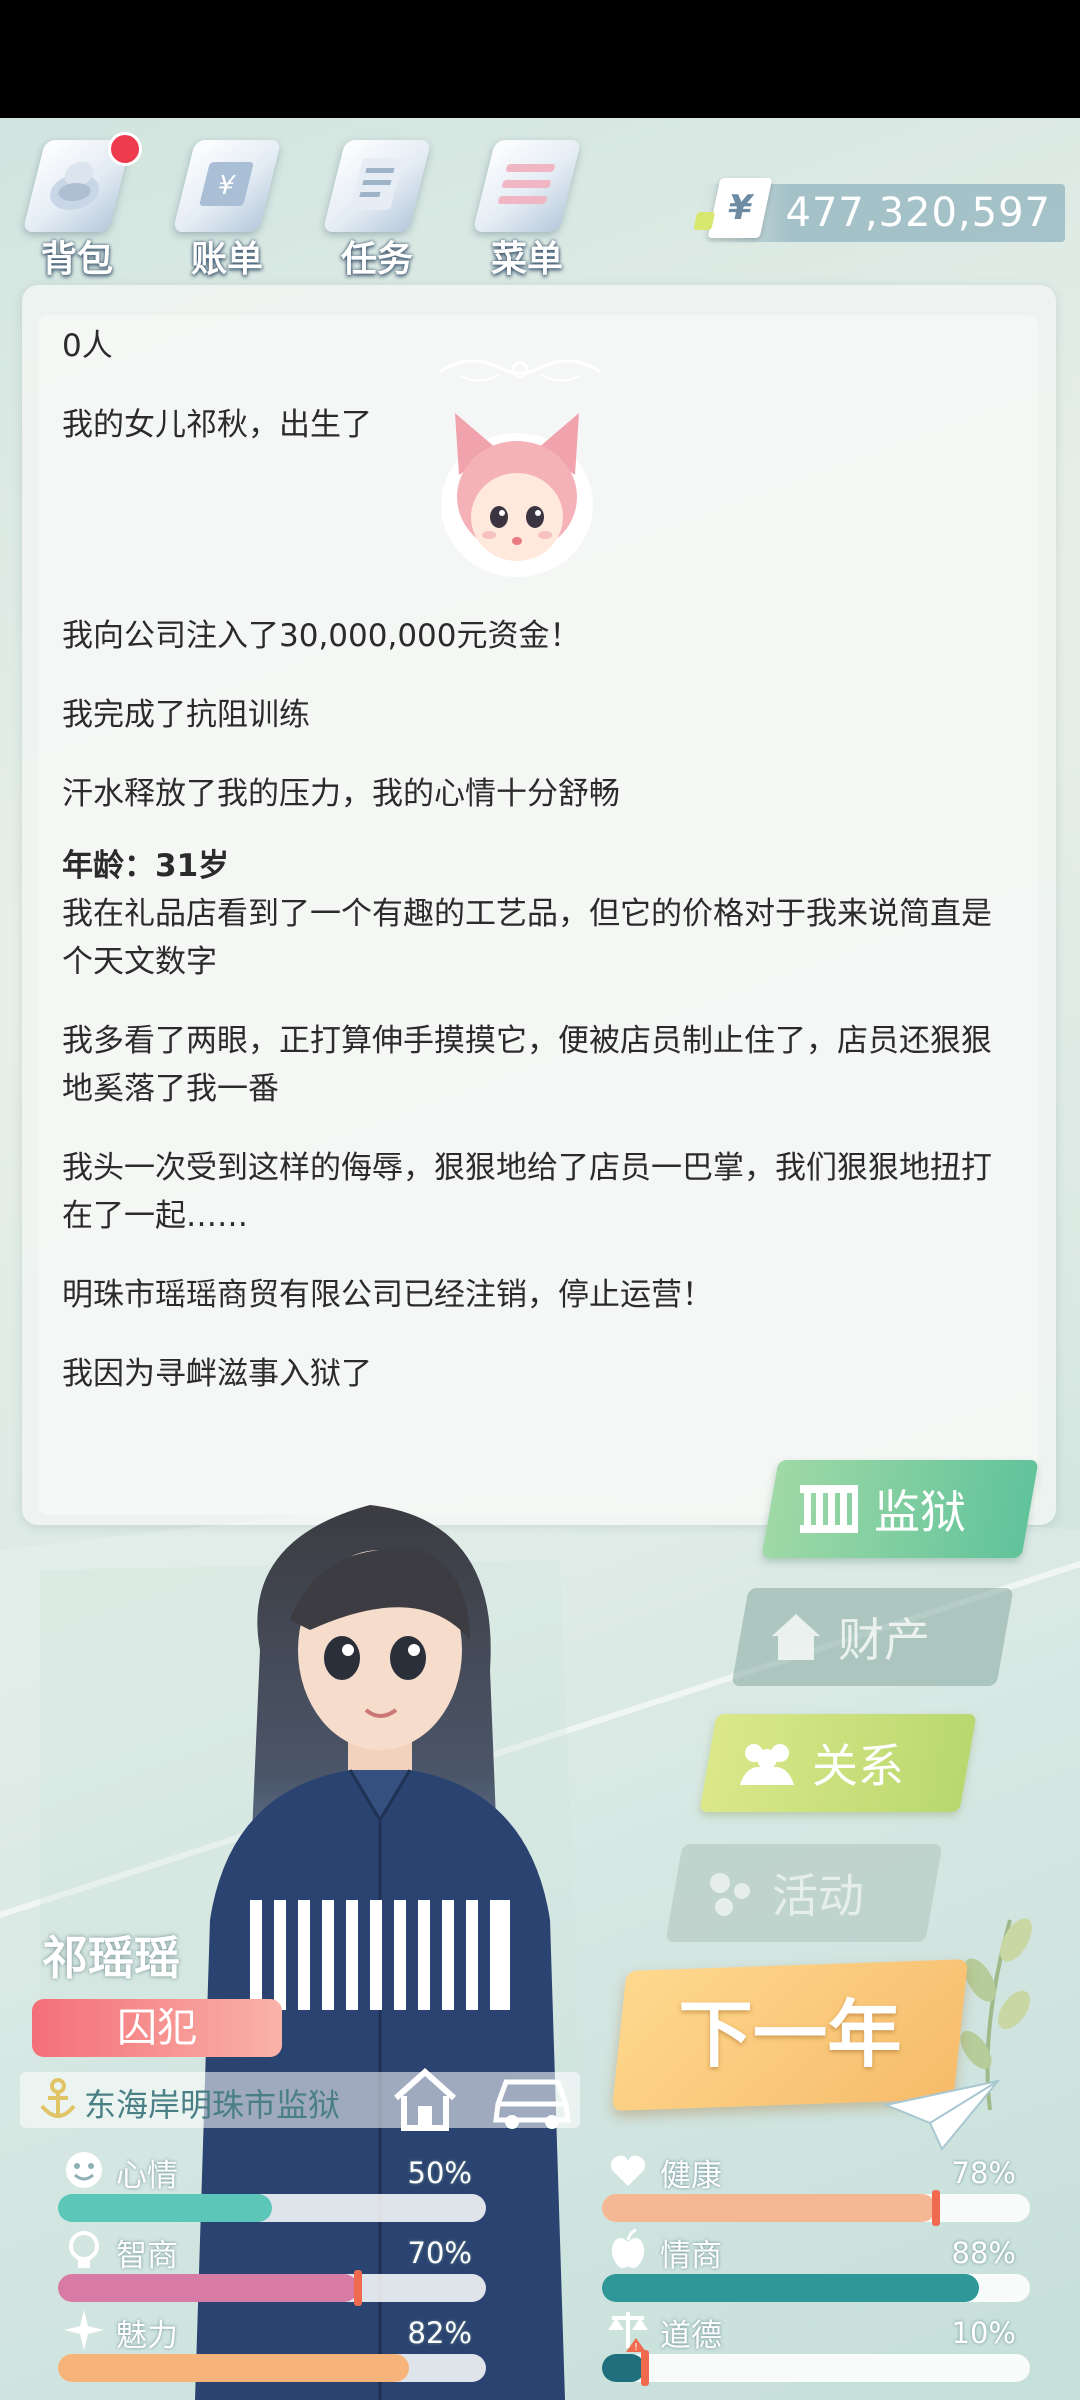 The width and height of the screenshot is (1080, 2400). What do you see at coordinates (829, 1509) in the screenshot?
I see `prison-bars-icon` at bounding box center [829, 1509].